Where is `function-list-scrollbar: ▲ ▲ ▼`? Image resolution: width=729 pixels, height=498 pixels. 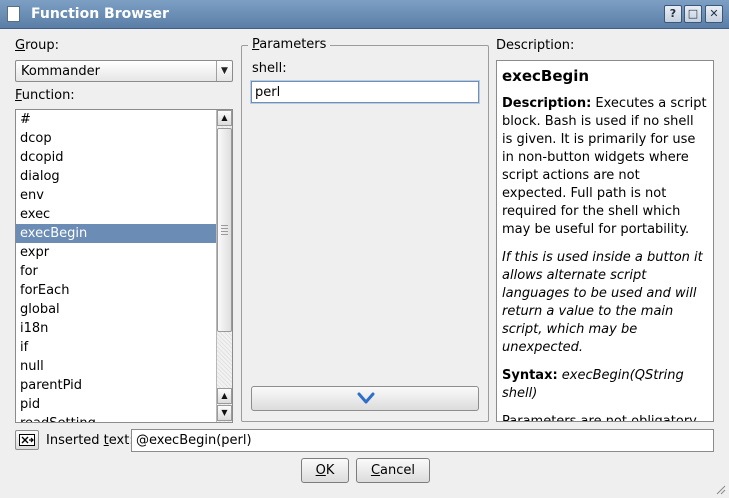 function-list-scrollbar: ▲ ▲ ▼ is located at coordinates (224, 266).